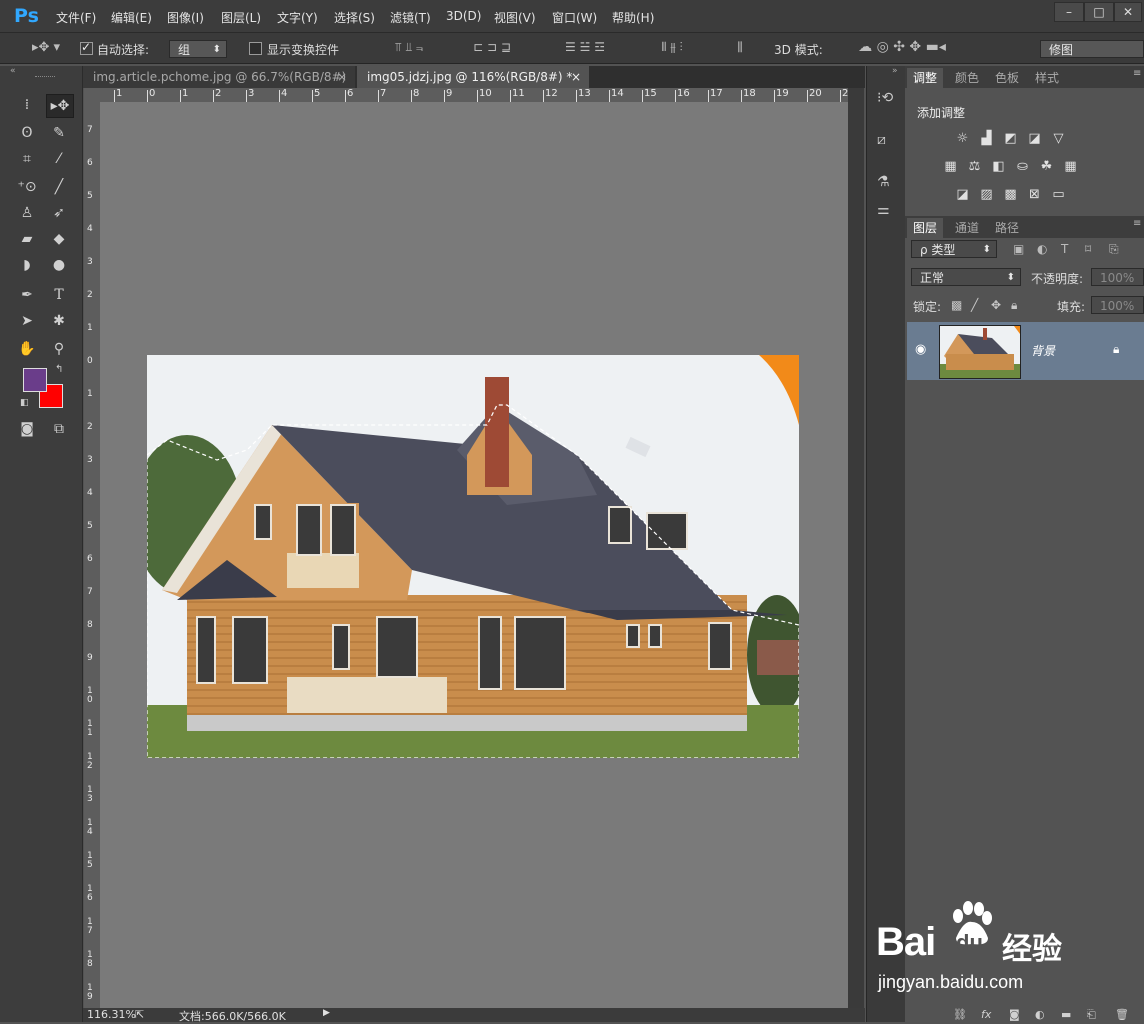 Image resolution: width=1144 pixels, height=1024 pixels. Describe the element at coordinates (27, 133) in the screenshot. I see `lasso-tool-icon: ʘ` at that location.